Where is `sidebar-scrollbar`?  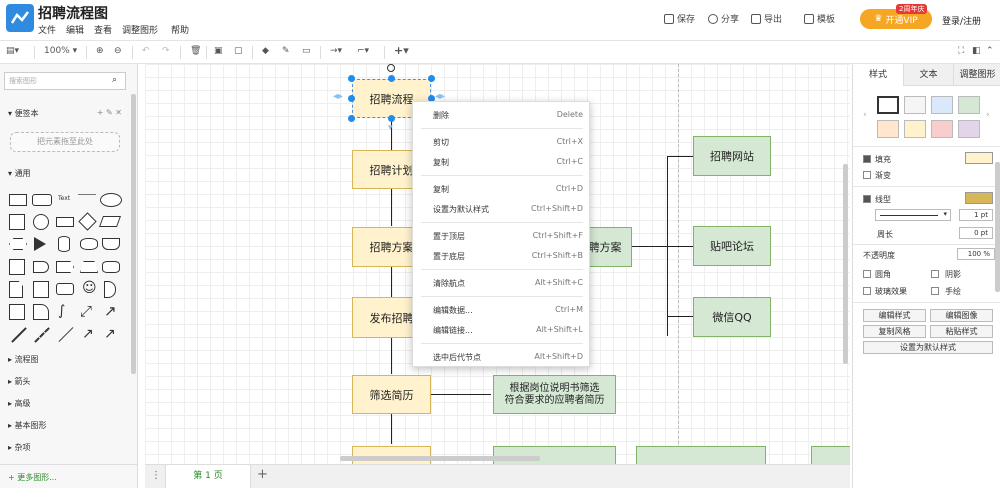 sidebar-scrollbar is located at coordinates (133, 234).